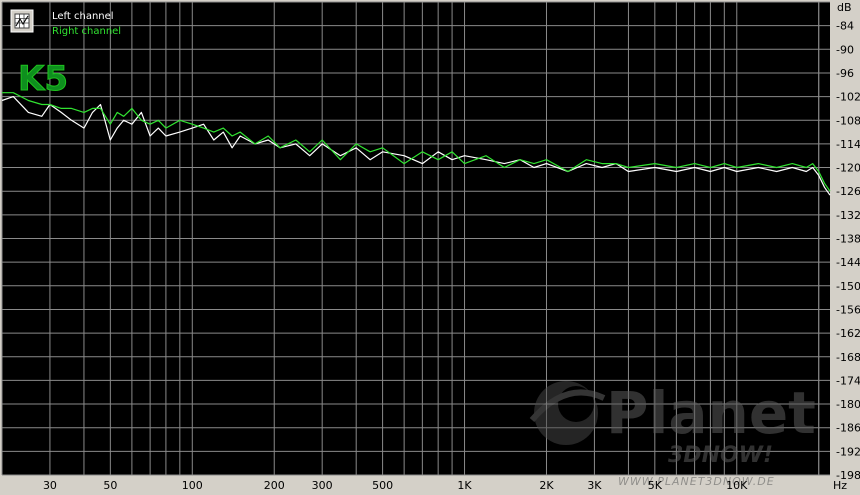 The image size is (860, 495). What do you see at coordinates (844, 7) in the screenshot?
I see `y-unit-label: dB` at bounding box center [844, 7].